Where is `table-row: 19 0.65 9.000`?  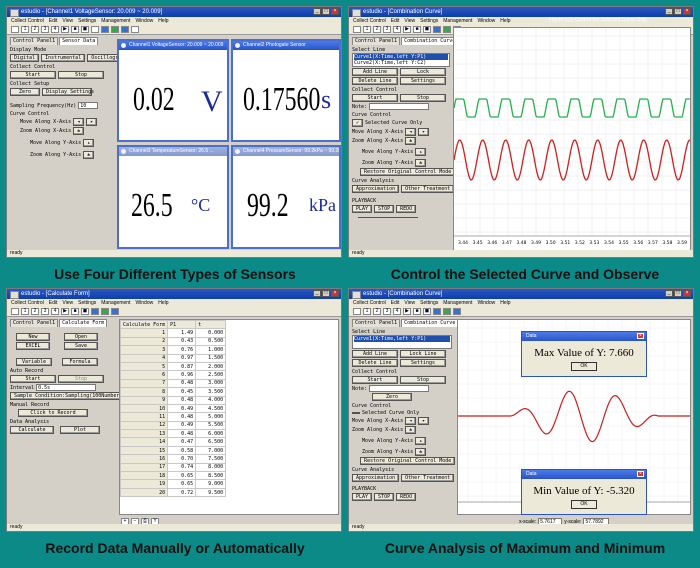 table-row: 19 0.65 9.000 is located at coordinates (173, 484).